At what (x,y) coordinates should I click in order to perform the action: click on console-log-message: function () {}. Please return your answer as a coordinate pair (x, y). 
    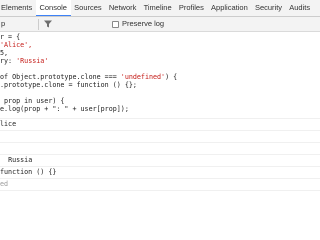
    Looking at the image, I should click on (160, 173).